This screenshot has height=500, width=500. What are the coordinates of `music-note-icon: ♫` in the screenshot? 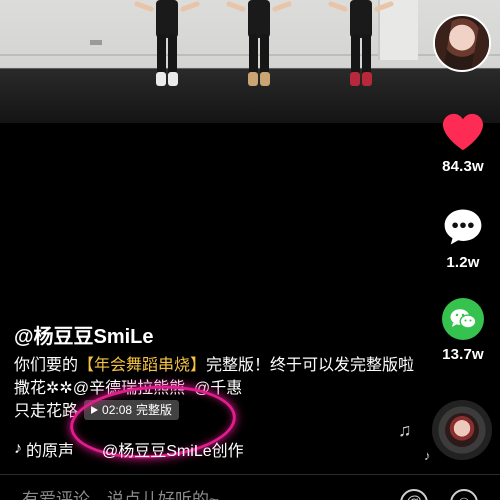 It's located at (405, 430).